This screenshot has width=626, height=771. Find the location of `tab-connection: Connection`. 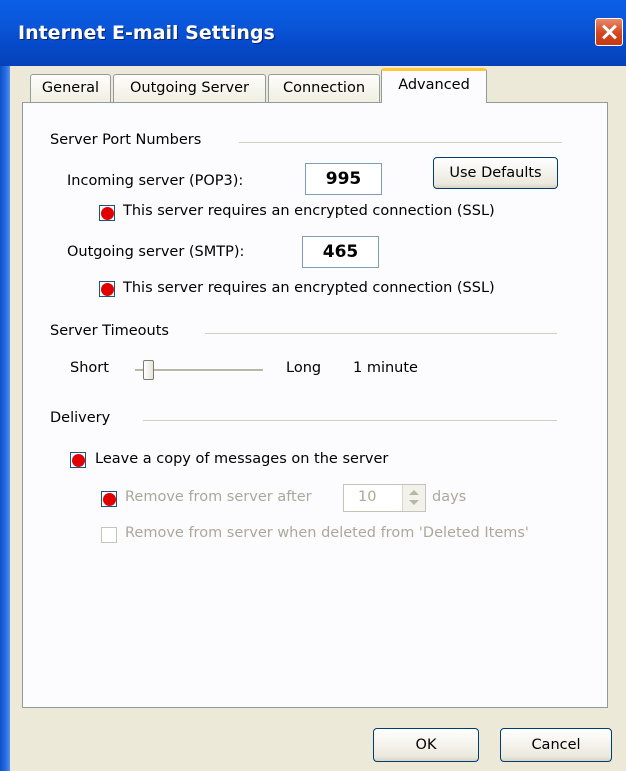

tab-connection: Connection is located at coordinates (324, 88).